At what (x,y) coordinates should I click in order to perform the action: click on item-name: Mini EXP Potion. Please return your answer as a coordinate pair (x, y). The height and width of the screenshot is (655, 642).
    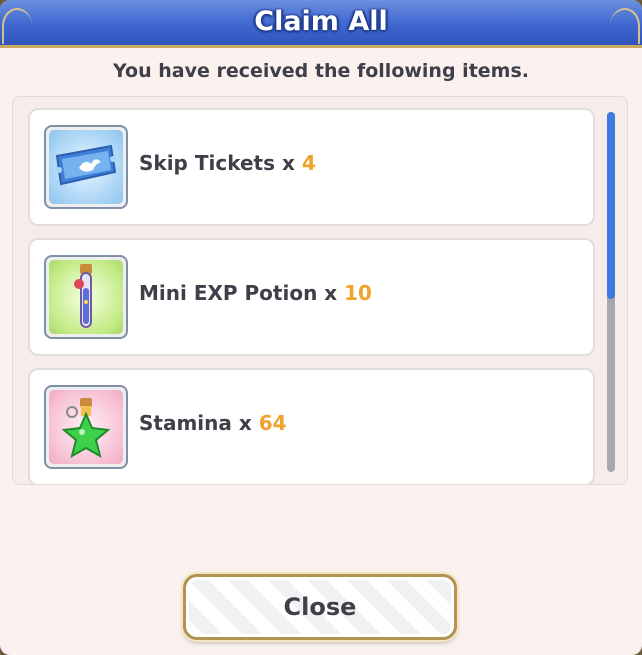
    Looking at the image, I should click on (228, 293).